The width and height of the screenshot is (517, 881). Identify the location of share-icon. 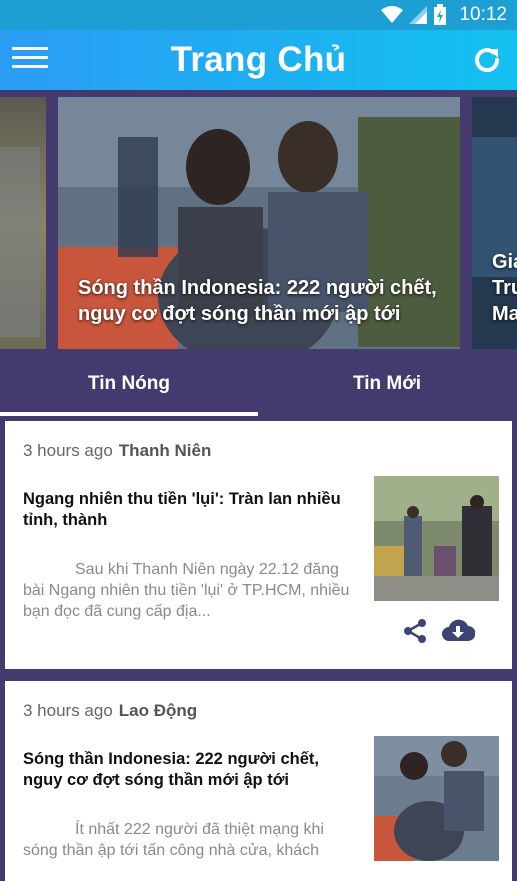
(415, 631).